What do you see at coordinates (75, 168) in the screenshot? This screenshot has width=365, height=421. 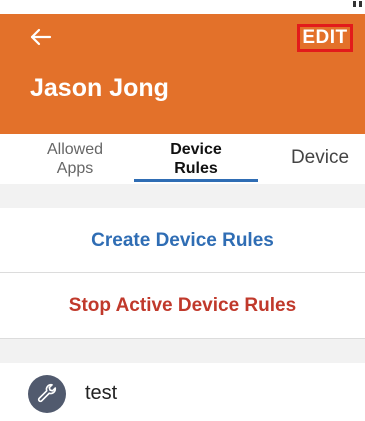 I see `tab-label-line2: Apps` at bounding box center [75, 168].